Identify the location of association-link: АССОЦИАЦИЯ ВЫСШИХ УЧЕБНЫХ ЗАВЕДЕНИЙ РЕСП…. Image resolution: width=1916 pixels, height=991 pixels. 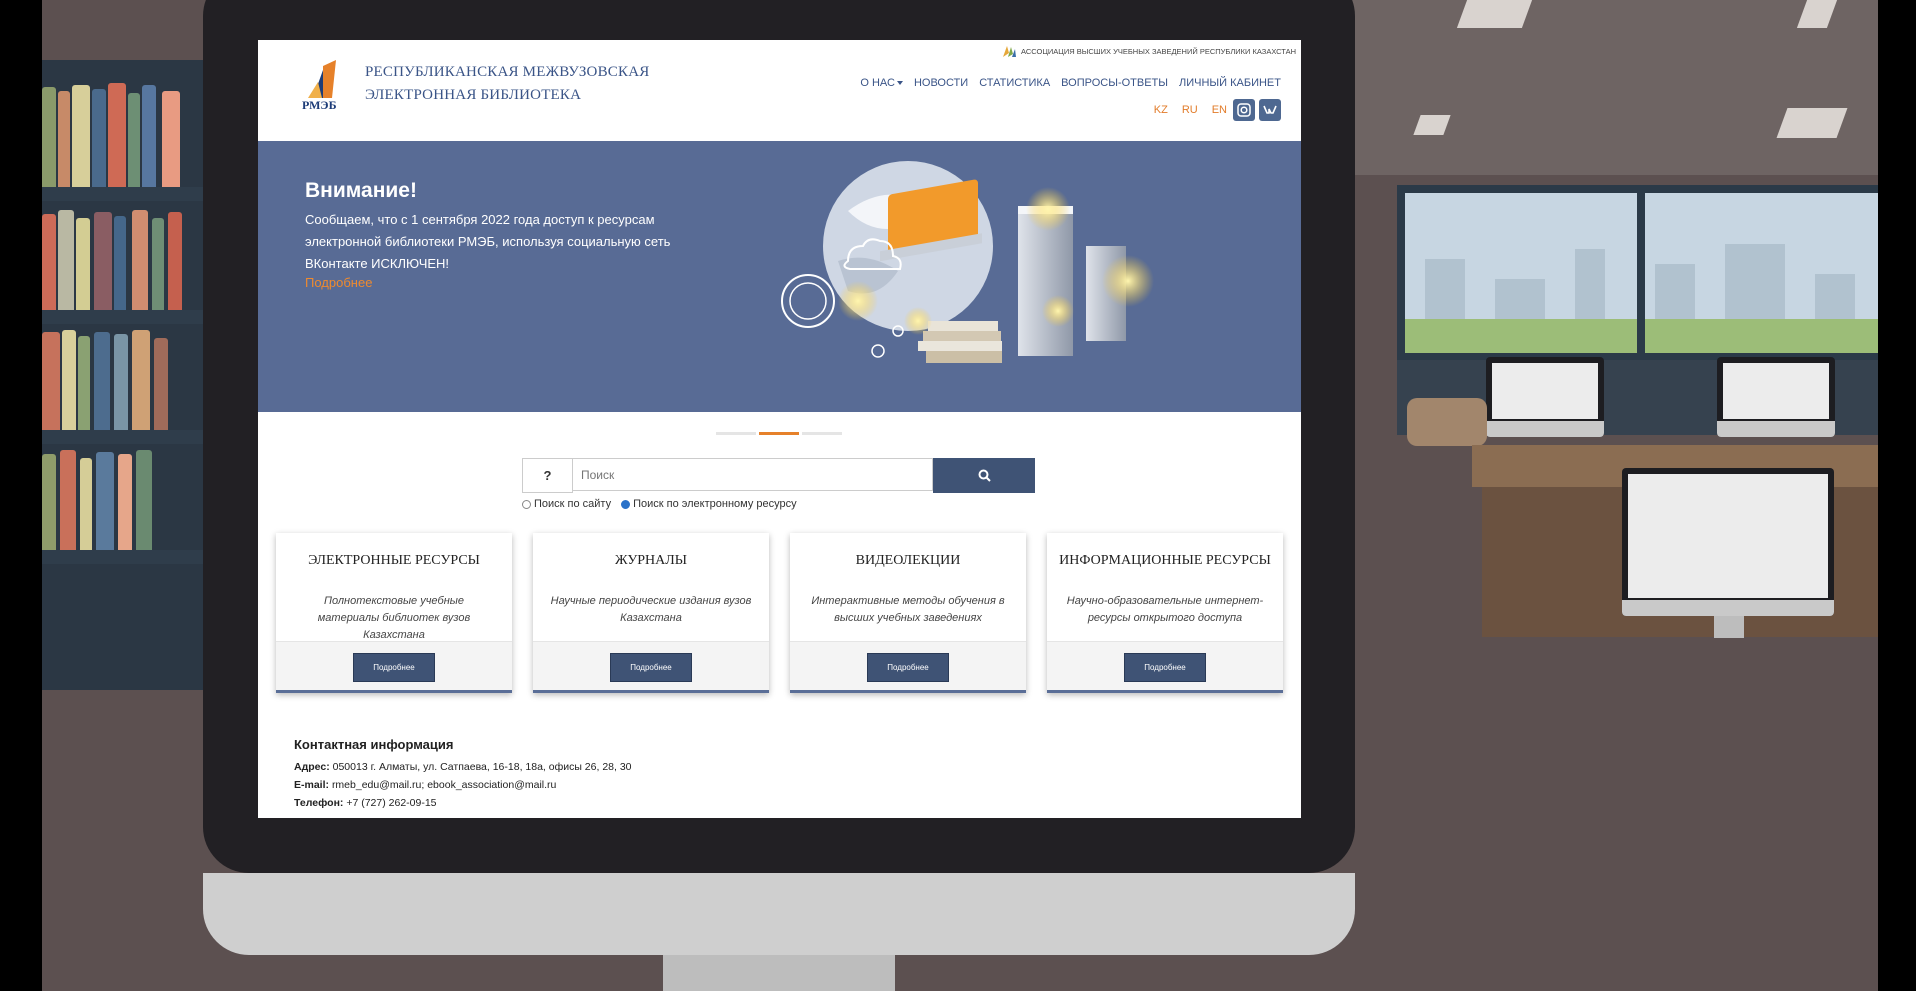
(1148, 51).